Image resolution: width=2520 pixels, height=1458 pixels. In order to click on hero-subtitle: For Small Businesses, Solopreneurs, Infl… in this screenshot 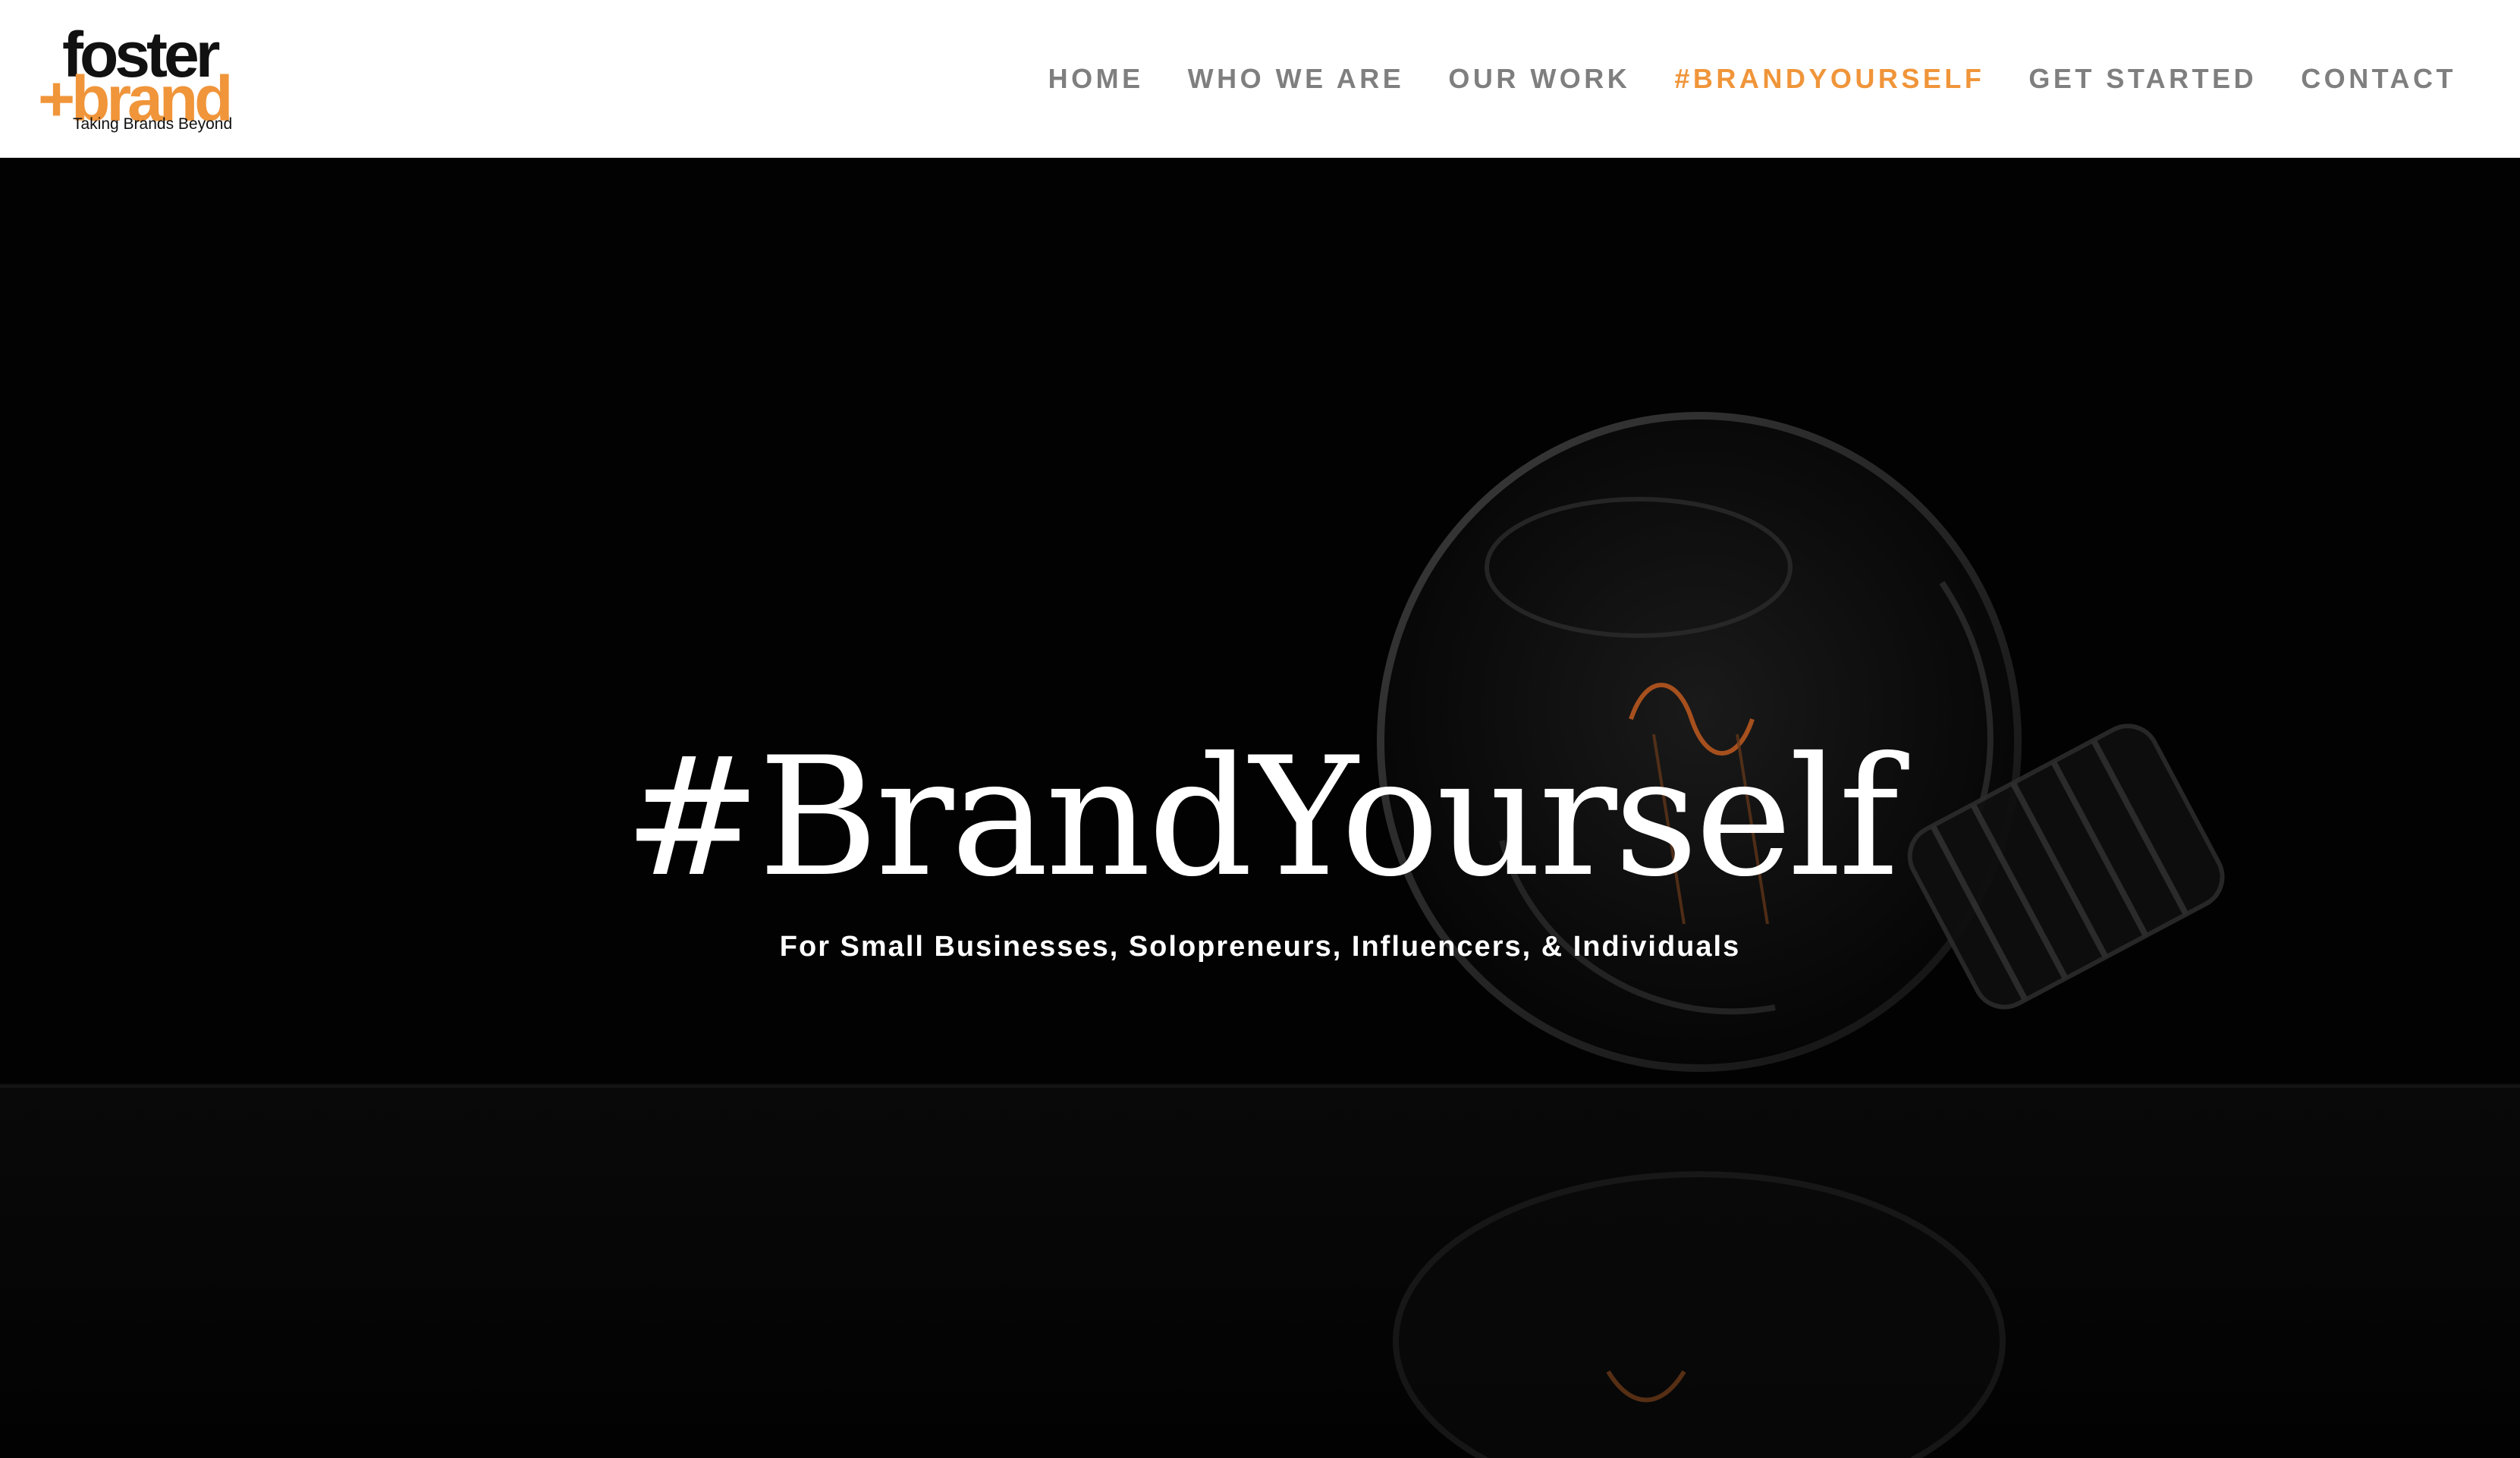, I will do `click(1260, 947)`.